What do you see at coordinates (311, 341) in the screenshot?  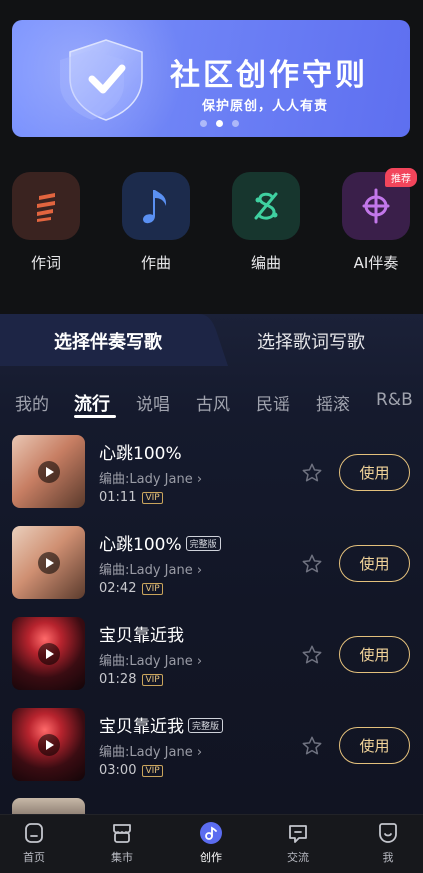 I see `tab-choose-lyrics: 选择歌词写歌` at bounding box center [311, 341].